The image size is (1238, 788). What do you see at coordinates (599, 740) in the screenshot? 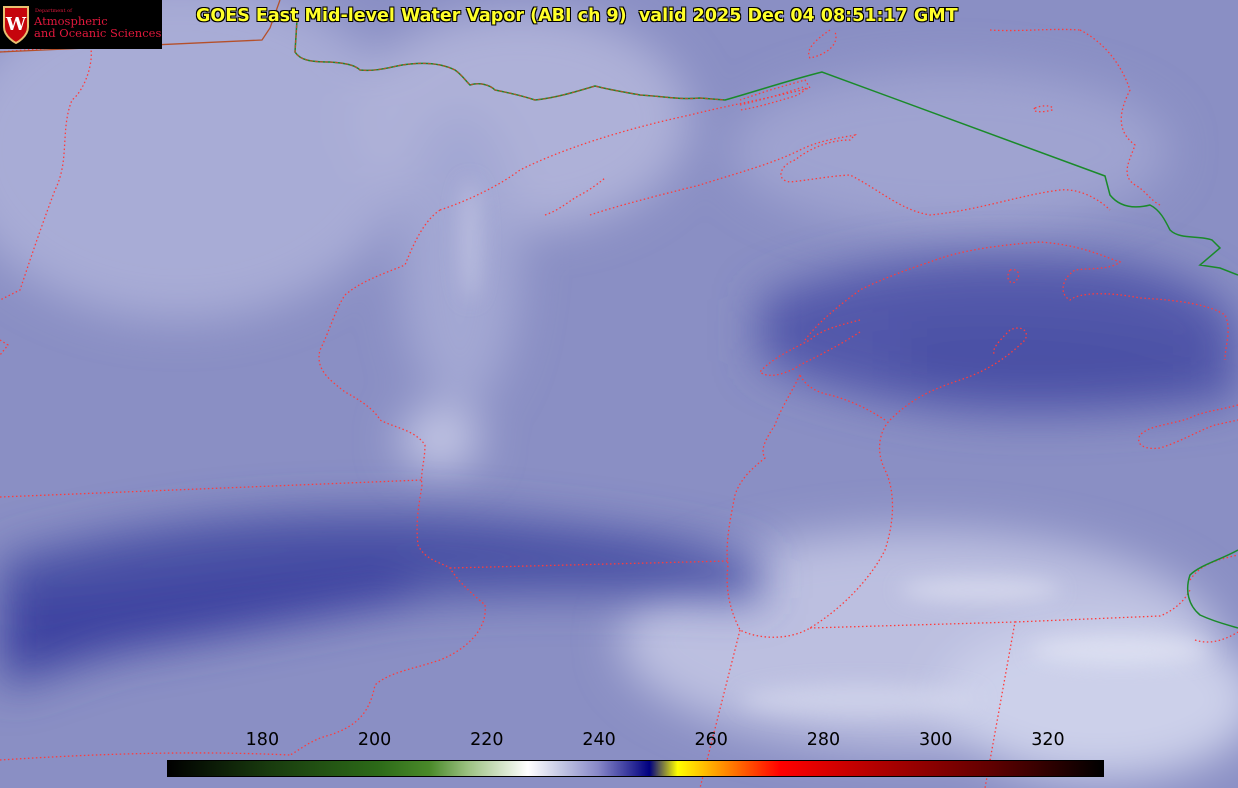
I see `colorbar-tick-label: 240` at bounding box center [599, 740].